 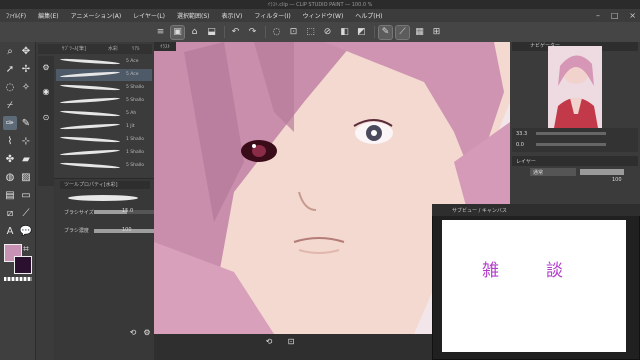 I want to click on window-title: ｲﾗｽﾄ.clip ― CLIP STUDIO PAINT ― 100.0 %, so click(x=320, y=5).